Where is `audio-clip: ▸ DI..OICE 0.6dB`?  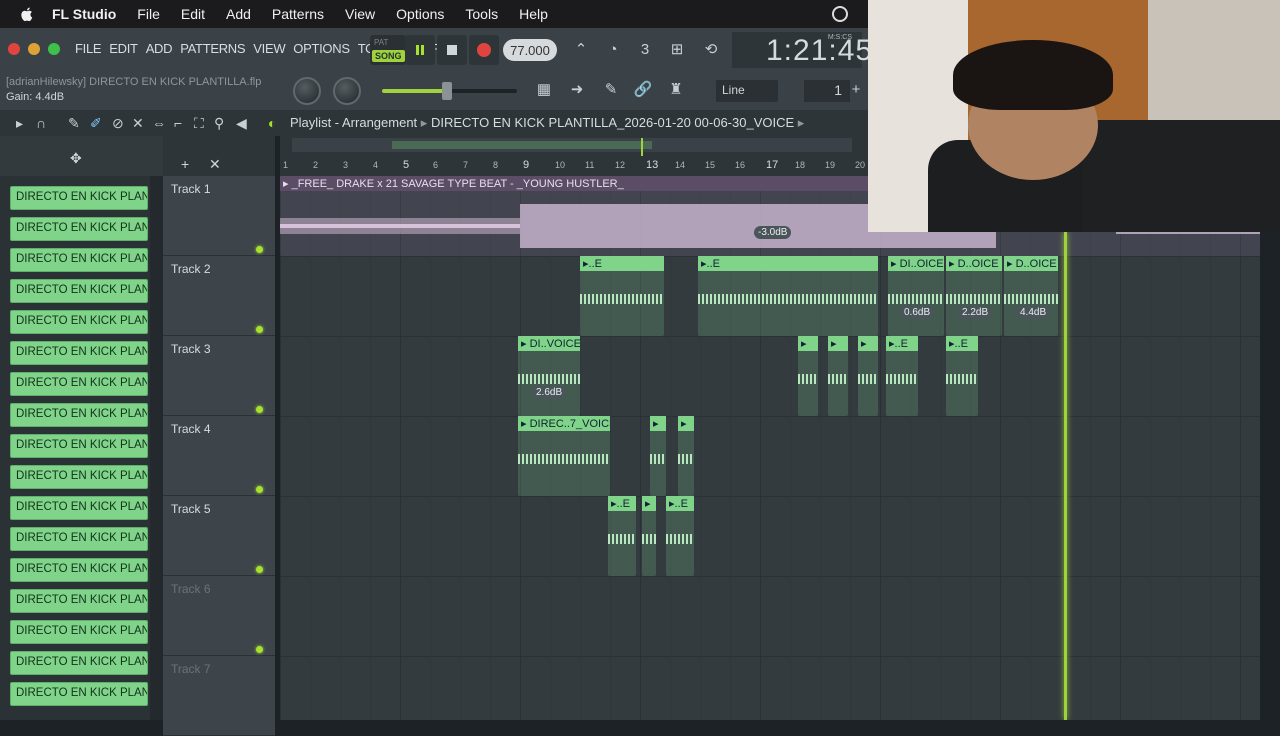
audio-clip: ▸ DI..OICE 0.6dB is located at coordinates (916, 296).